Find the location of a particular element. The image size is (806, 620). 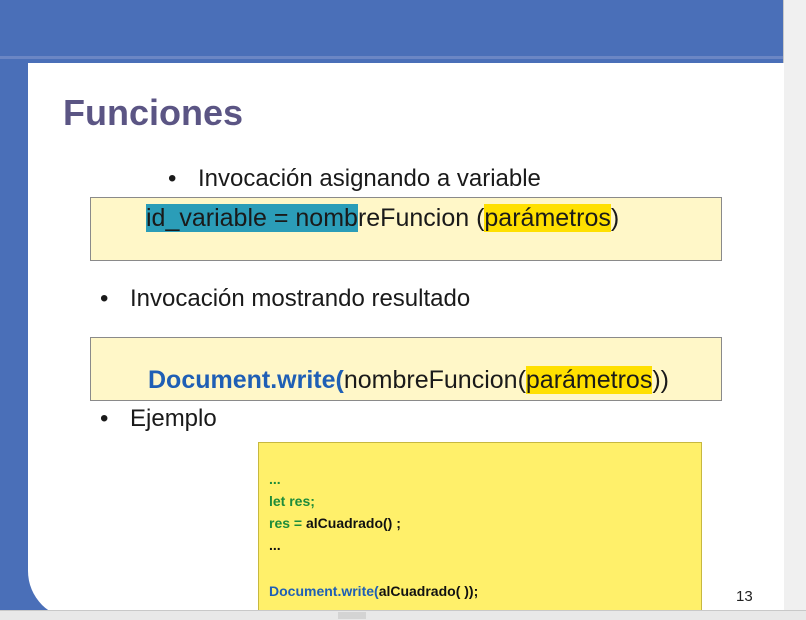

bullet-text: Ejemplo is located at coordinates (173, 418).